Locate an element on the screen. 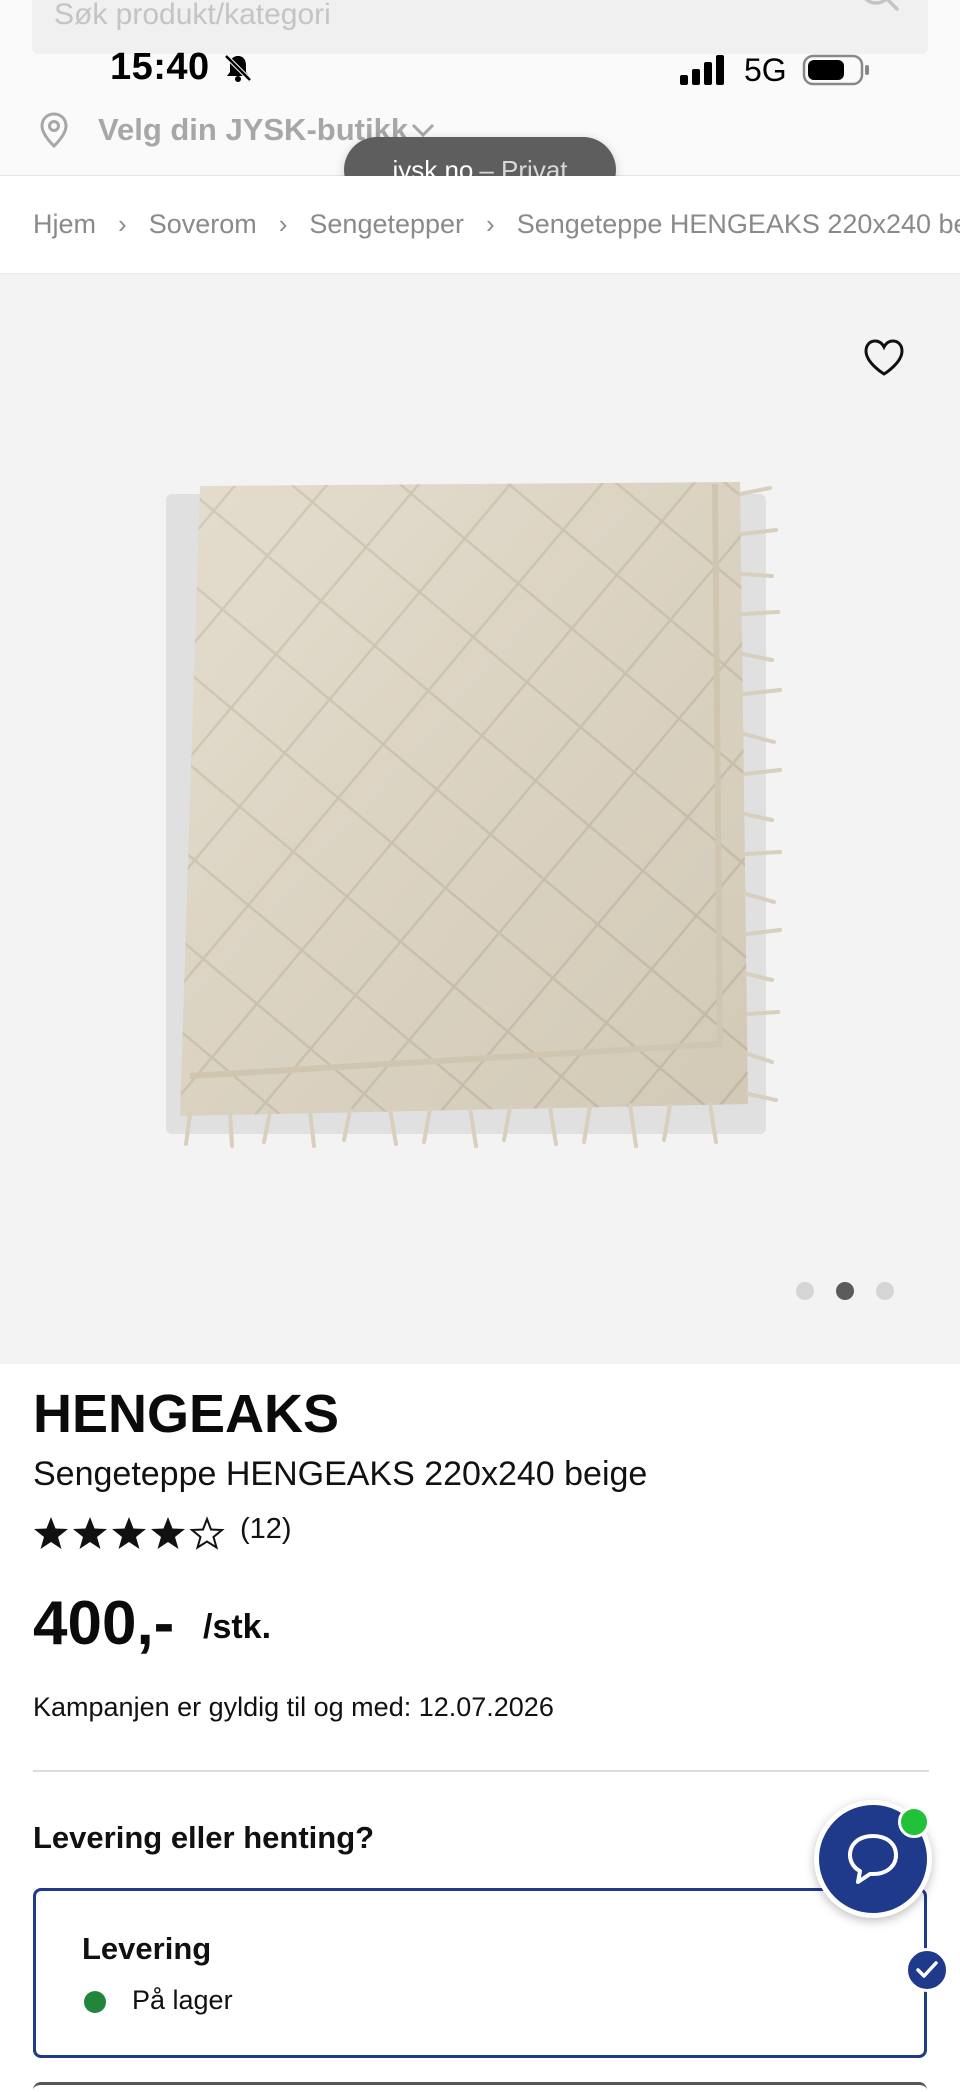 The height and width of the screenshot is (2092, 960). breadcrumb-home: Hjem is located at coordinates (64, 224).